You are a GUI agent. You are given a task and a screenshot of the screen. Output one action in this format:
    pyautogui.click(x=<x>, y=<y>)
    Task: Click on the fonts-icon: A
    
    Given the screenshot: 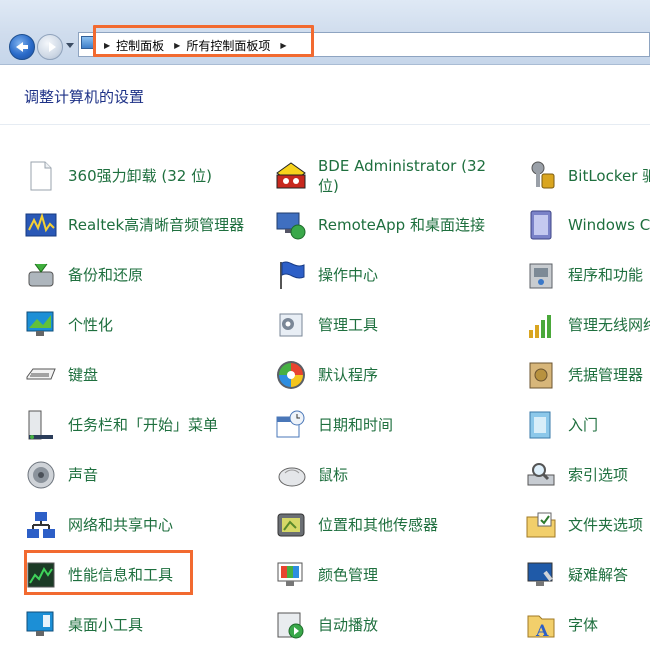 What is the action you would take?
    pyautogui.click(x=541, y=625)
    